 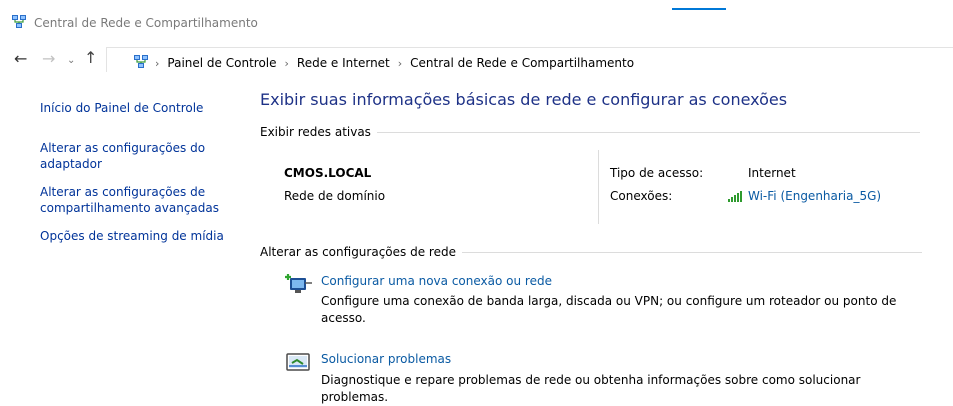 What do you see at coordinates (315, 132) in the screenshot?
I see `active-networks-label: Exibir redes ativas` at bounding box center [315, 132].